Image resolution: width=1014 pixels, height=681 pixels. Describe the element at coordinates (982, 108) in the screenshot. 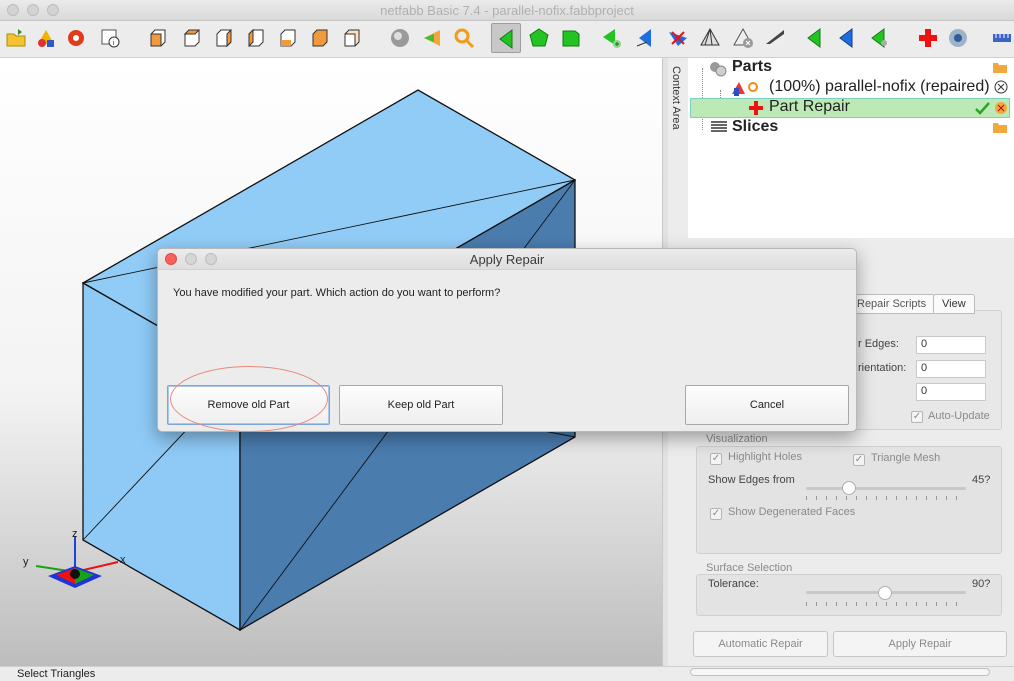

I see `apply-check-icon` at that location.